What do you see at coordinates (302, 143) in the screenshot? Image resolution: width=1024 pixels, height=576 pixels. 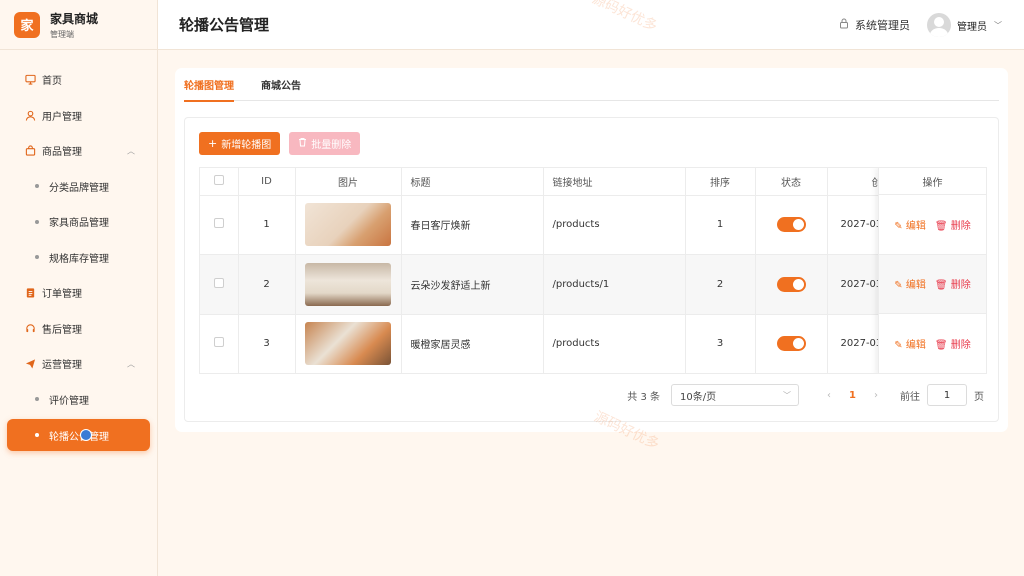 I see `trash-icon` at bounding box center [302, 143].